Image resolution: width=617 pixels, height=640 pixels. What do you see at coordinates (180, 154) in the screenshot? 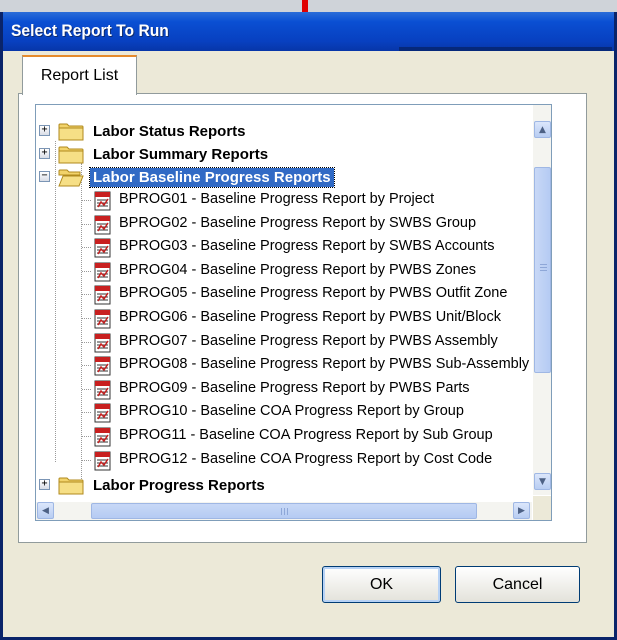
I see `category-label: Labor Summary Reports` at bounding box center [180, 154].